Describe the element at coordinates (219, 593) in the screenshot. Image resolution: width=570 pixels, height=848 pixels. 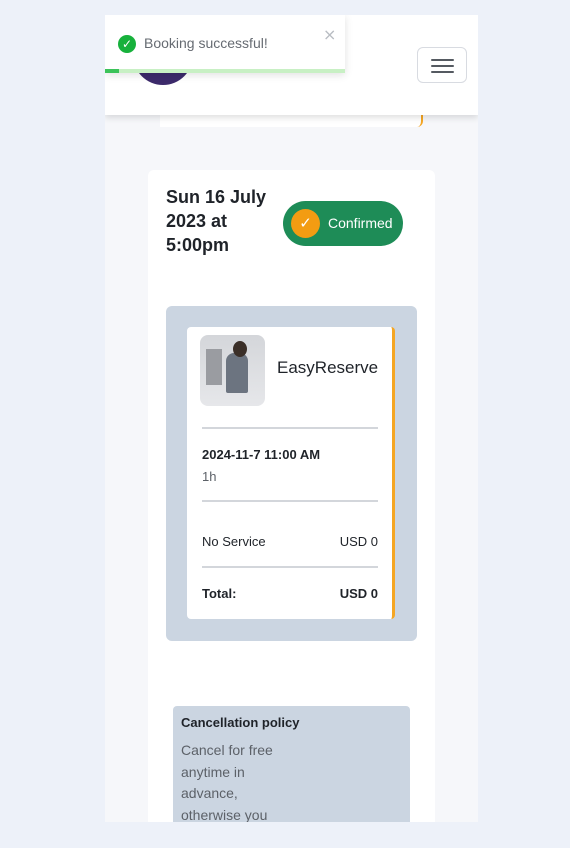
I see `total-label: Total:` at that location.